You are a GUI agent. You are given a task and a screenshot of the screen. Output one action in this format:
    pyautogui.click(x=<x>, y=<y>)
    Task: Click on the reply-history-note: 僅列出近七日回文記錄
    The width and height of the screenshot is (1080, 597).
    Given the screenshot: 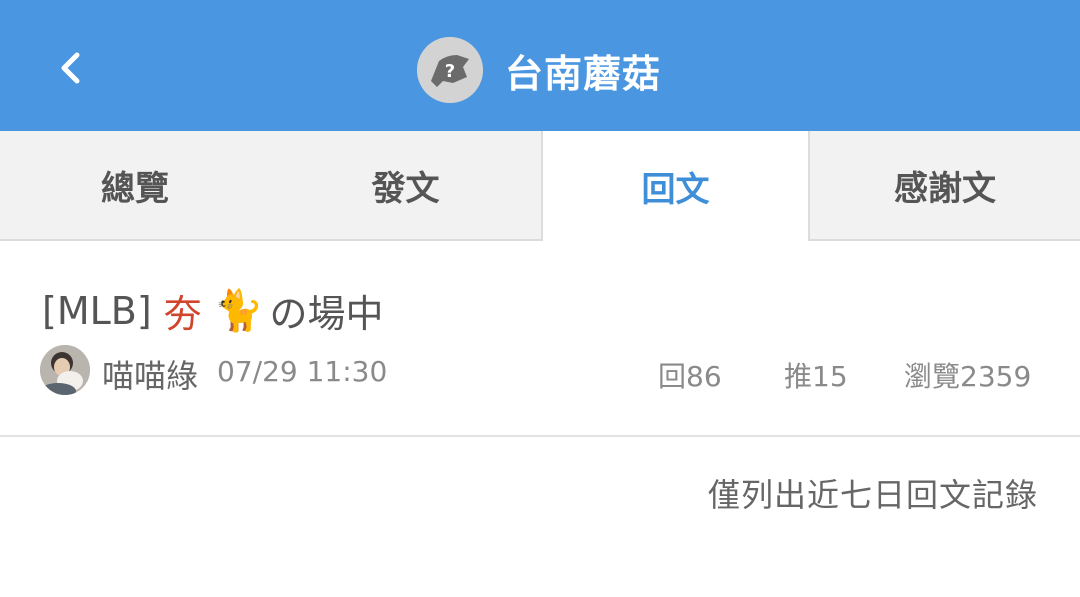 What is the action you would take?
    pyautogui.click(x=872, y=495)
    